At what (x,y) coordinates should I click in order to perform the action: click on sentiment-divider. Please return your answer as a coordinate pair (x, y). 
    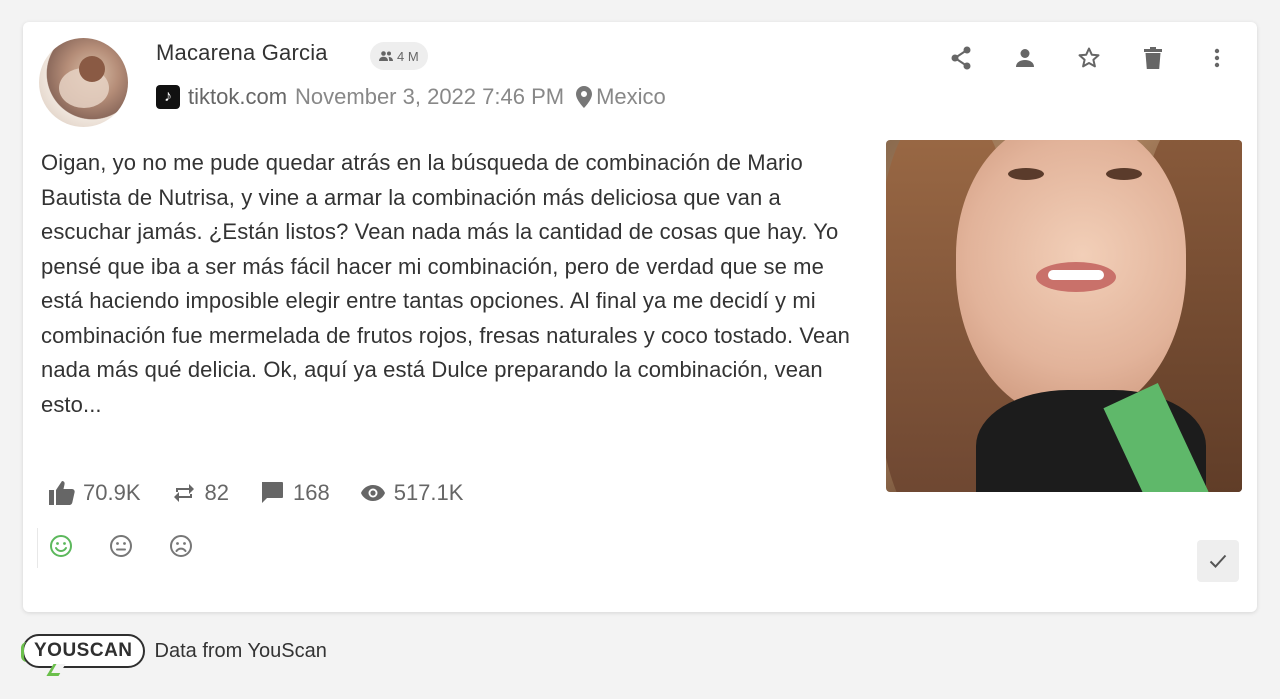
    Looking at the image, I should click on (37, 548).